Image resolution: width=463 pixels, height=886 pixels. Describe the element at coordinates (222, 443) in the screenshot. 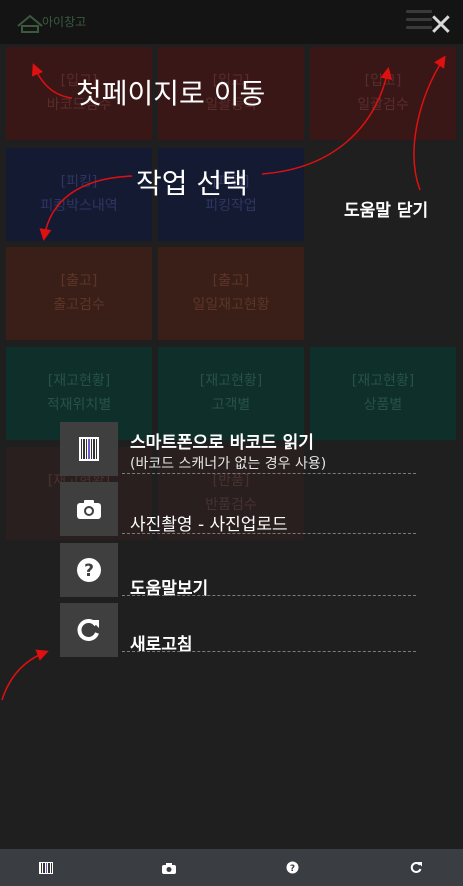

I see `barcode-title: 스마트폰으로 바코드 읽기` at that location.